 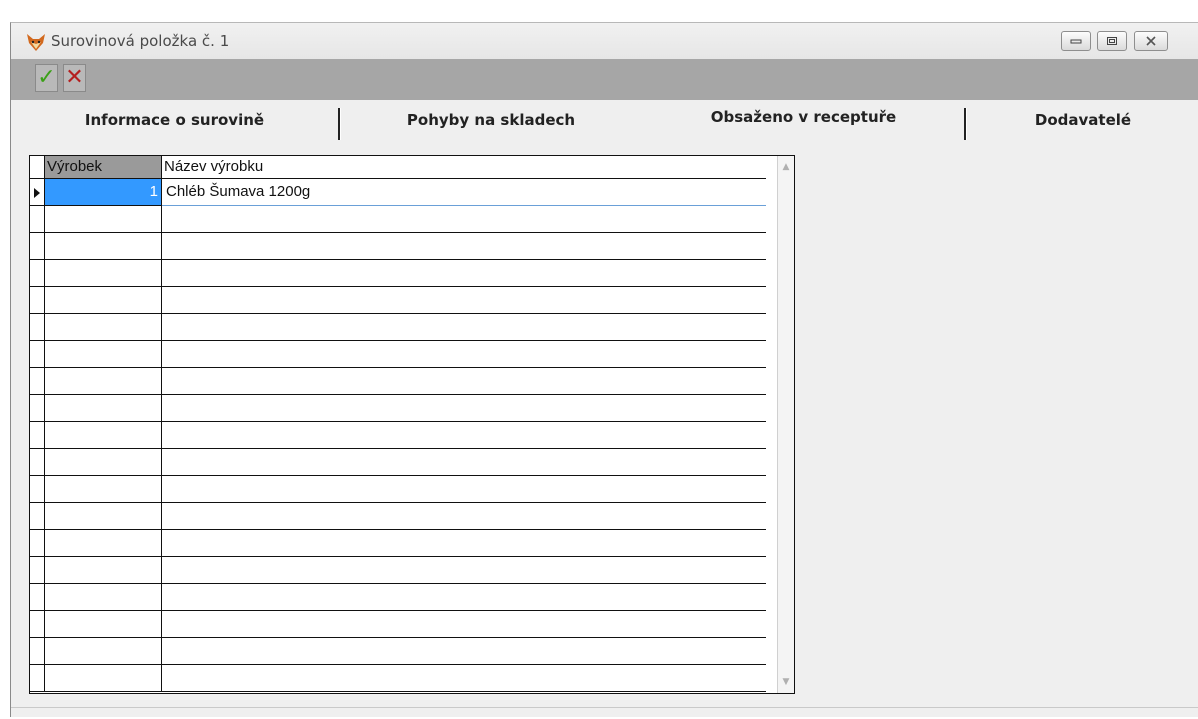 What do you see at coordinates (46, 78) in the screenshot?
I see `confirm-button: ✓` at bounding box center [46, 78].